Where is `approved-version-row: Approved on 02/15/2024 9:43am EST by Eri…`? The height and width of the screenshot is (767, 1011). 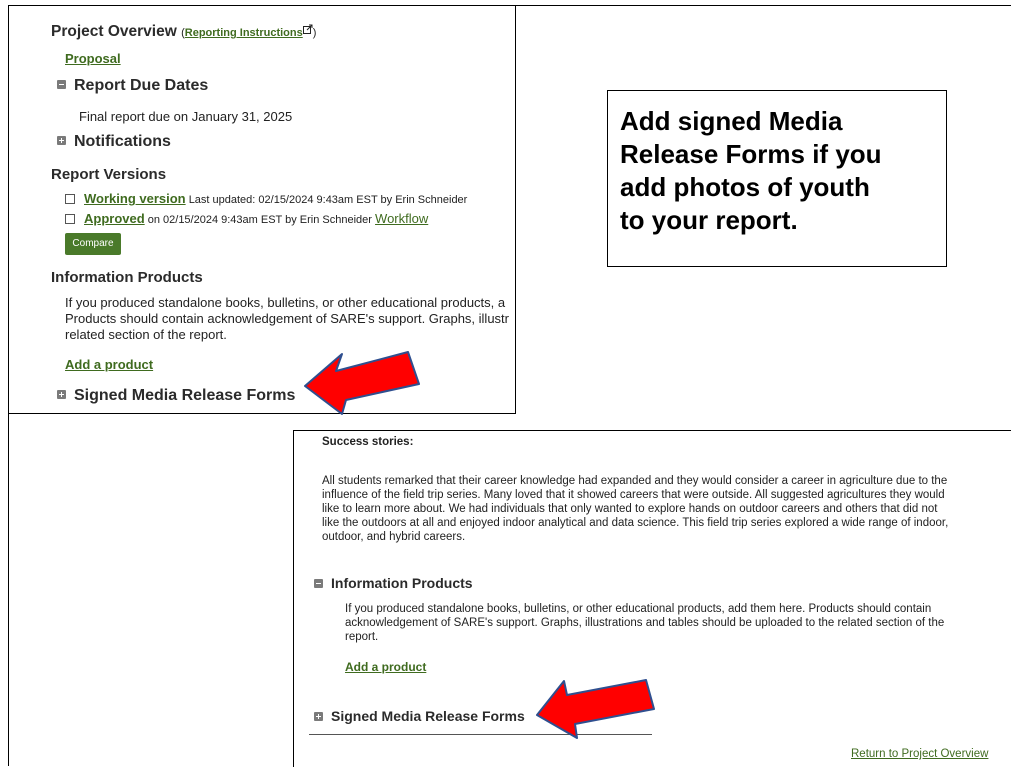
approved-version-row: Approved on 02/15/2024 9:43am EST by Eri… is located at coordinates (246, 218).